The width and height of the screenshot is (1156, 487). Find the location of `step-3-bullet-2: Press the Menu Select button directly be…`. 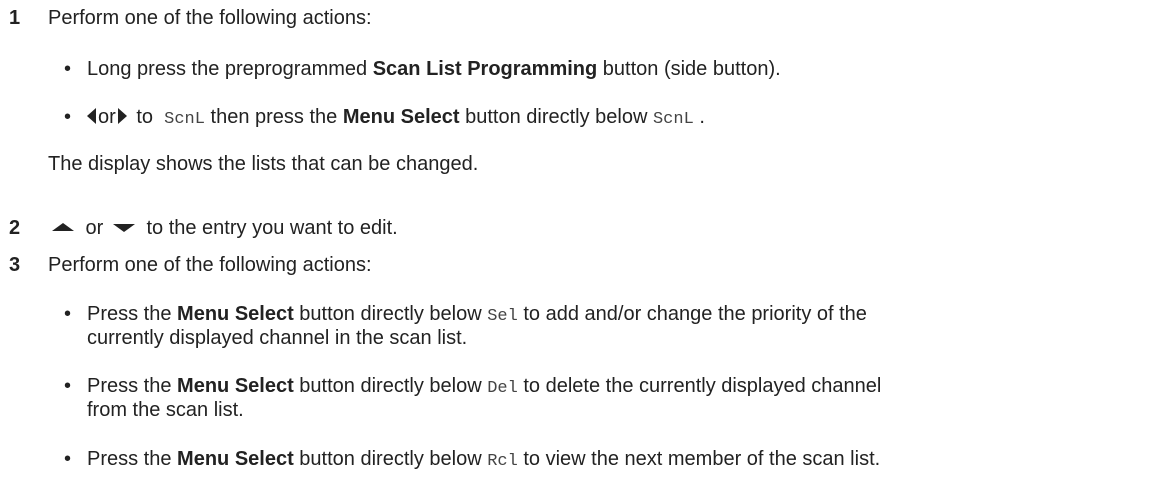

step-3-bullet-2: Press the Menu Select button directly be… is located at coordinates (484, 387).